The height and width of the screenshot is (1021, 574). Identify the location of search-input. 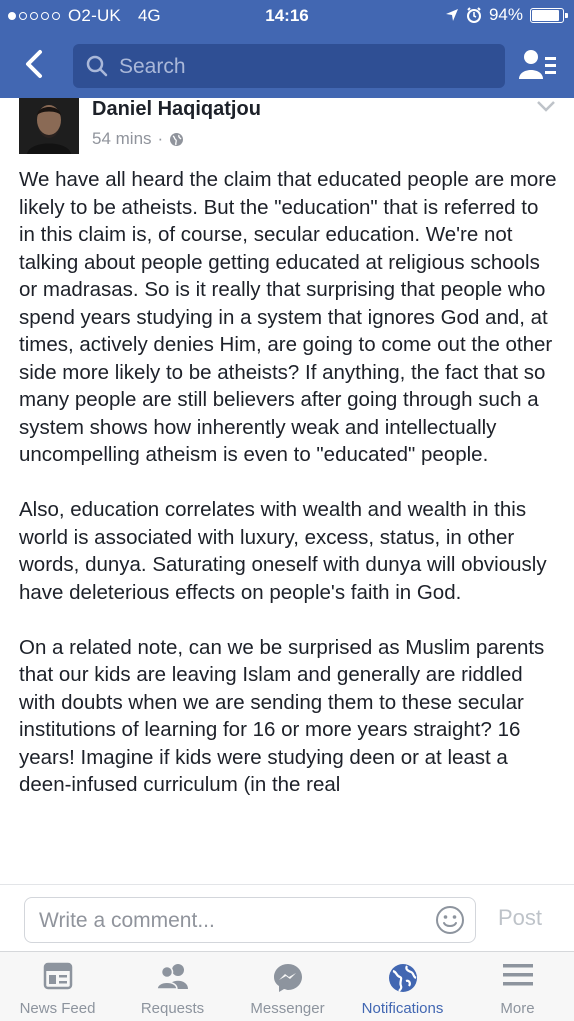
(304, 67).